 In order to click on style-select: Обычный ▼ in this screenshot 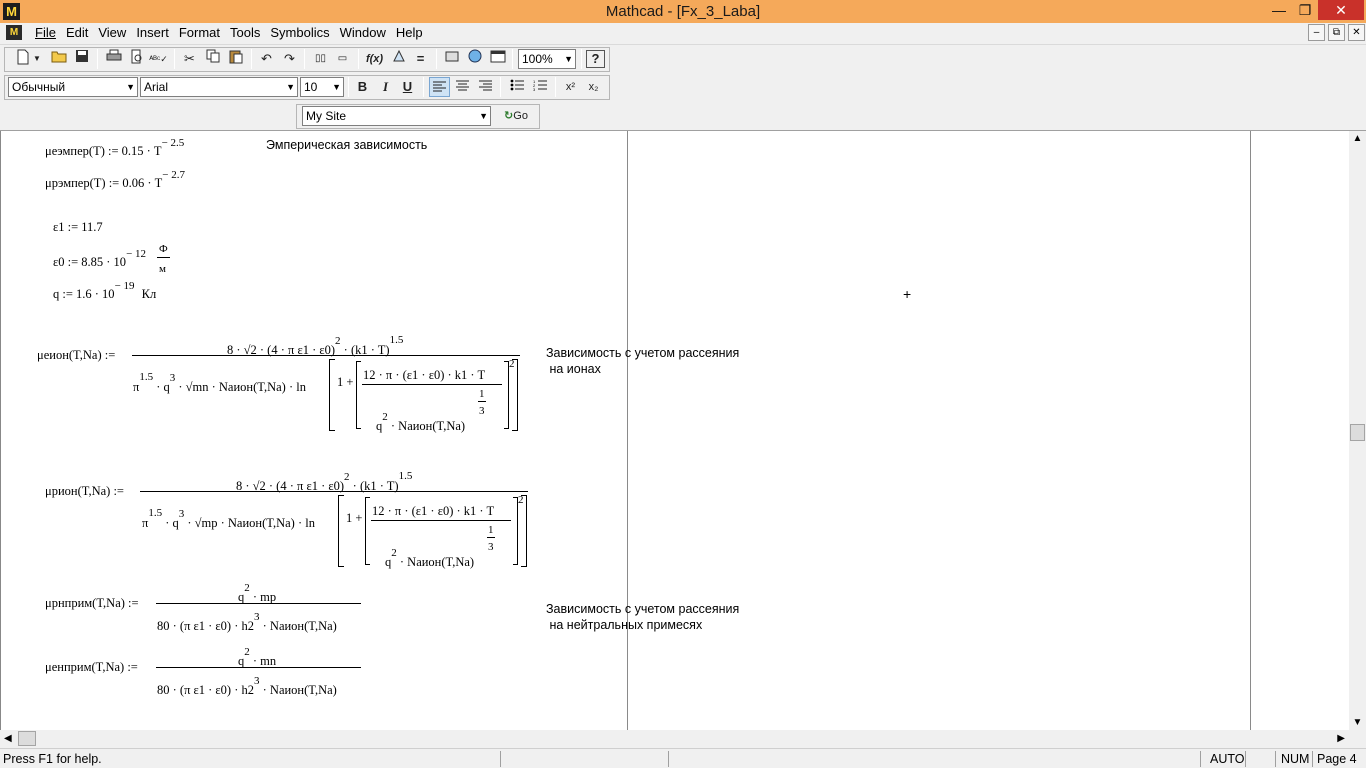, I will do `click(73, 87)`.